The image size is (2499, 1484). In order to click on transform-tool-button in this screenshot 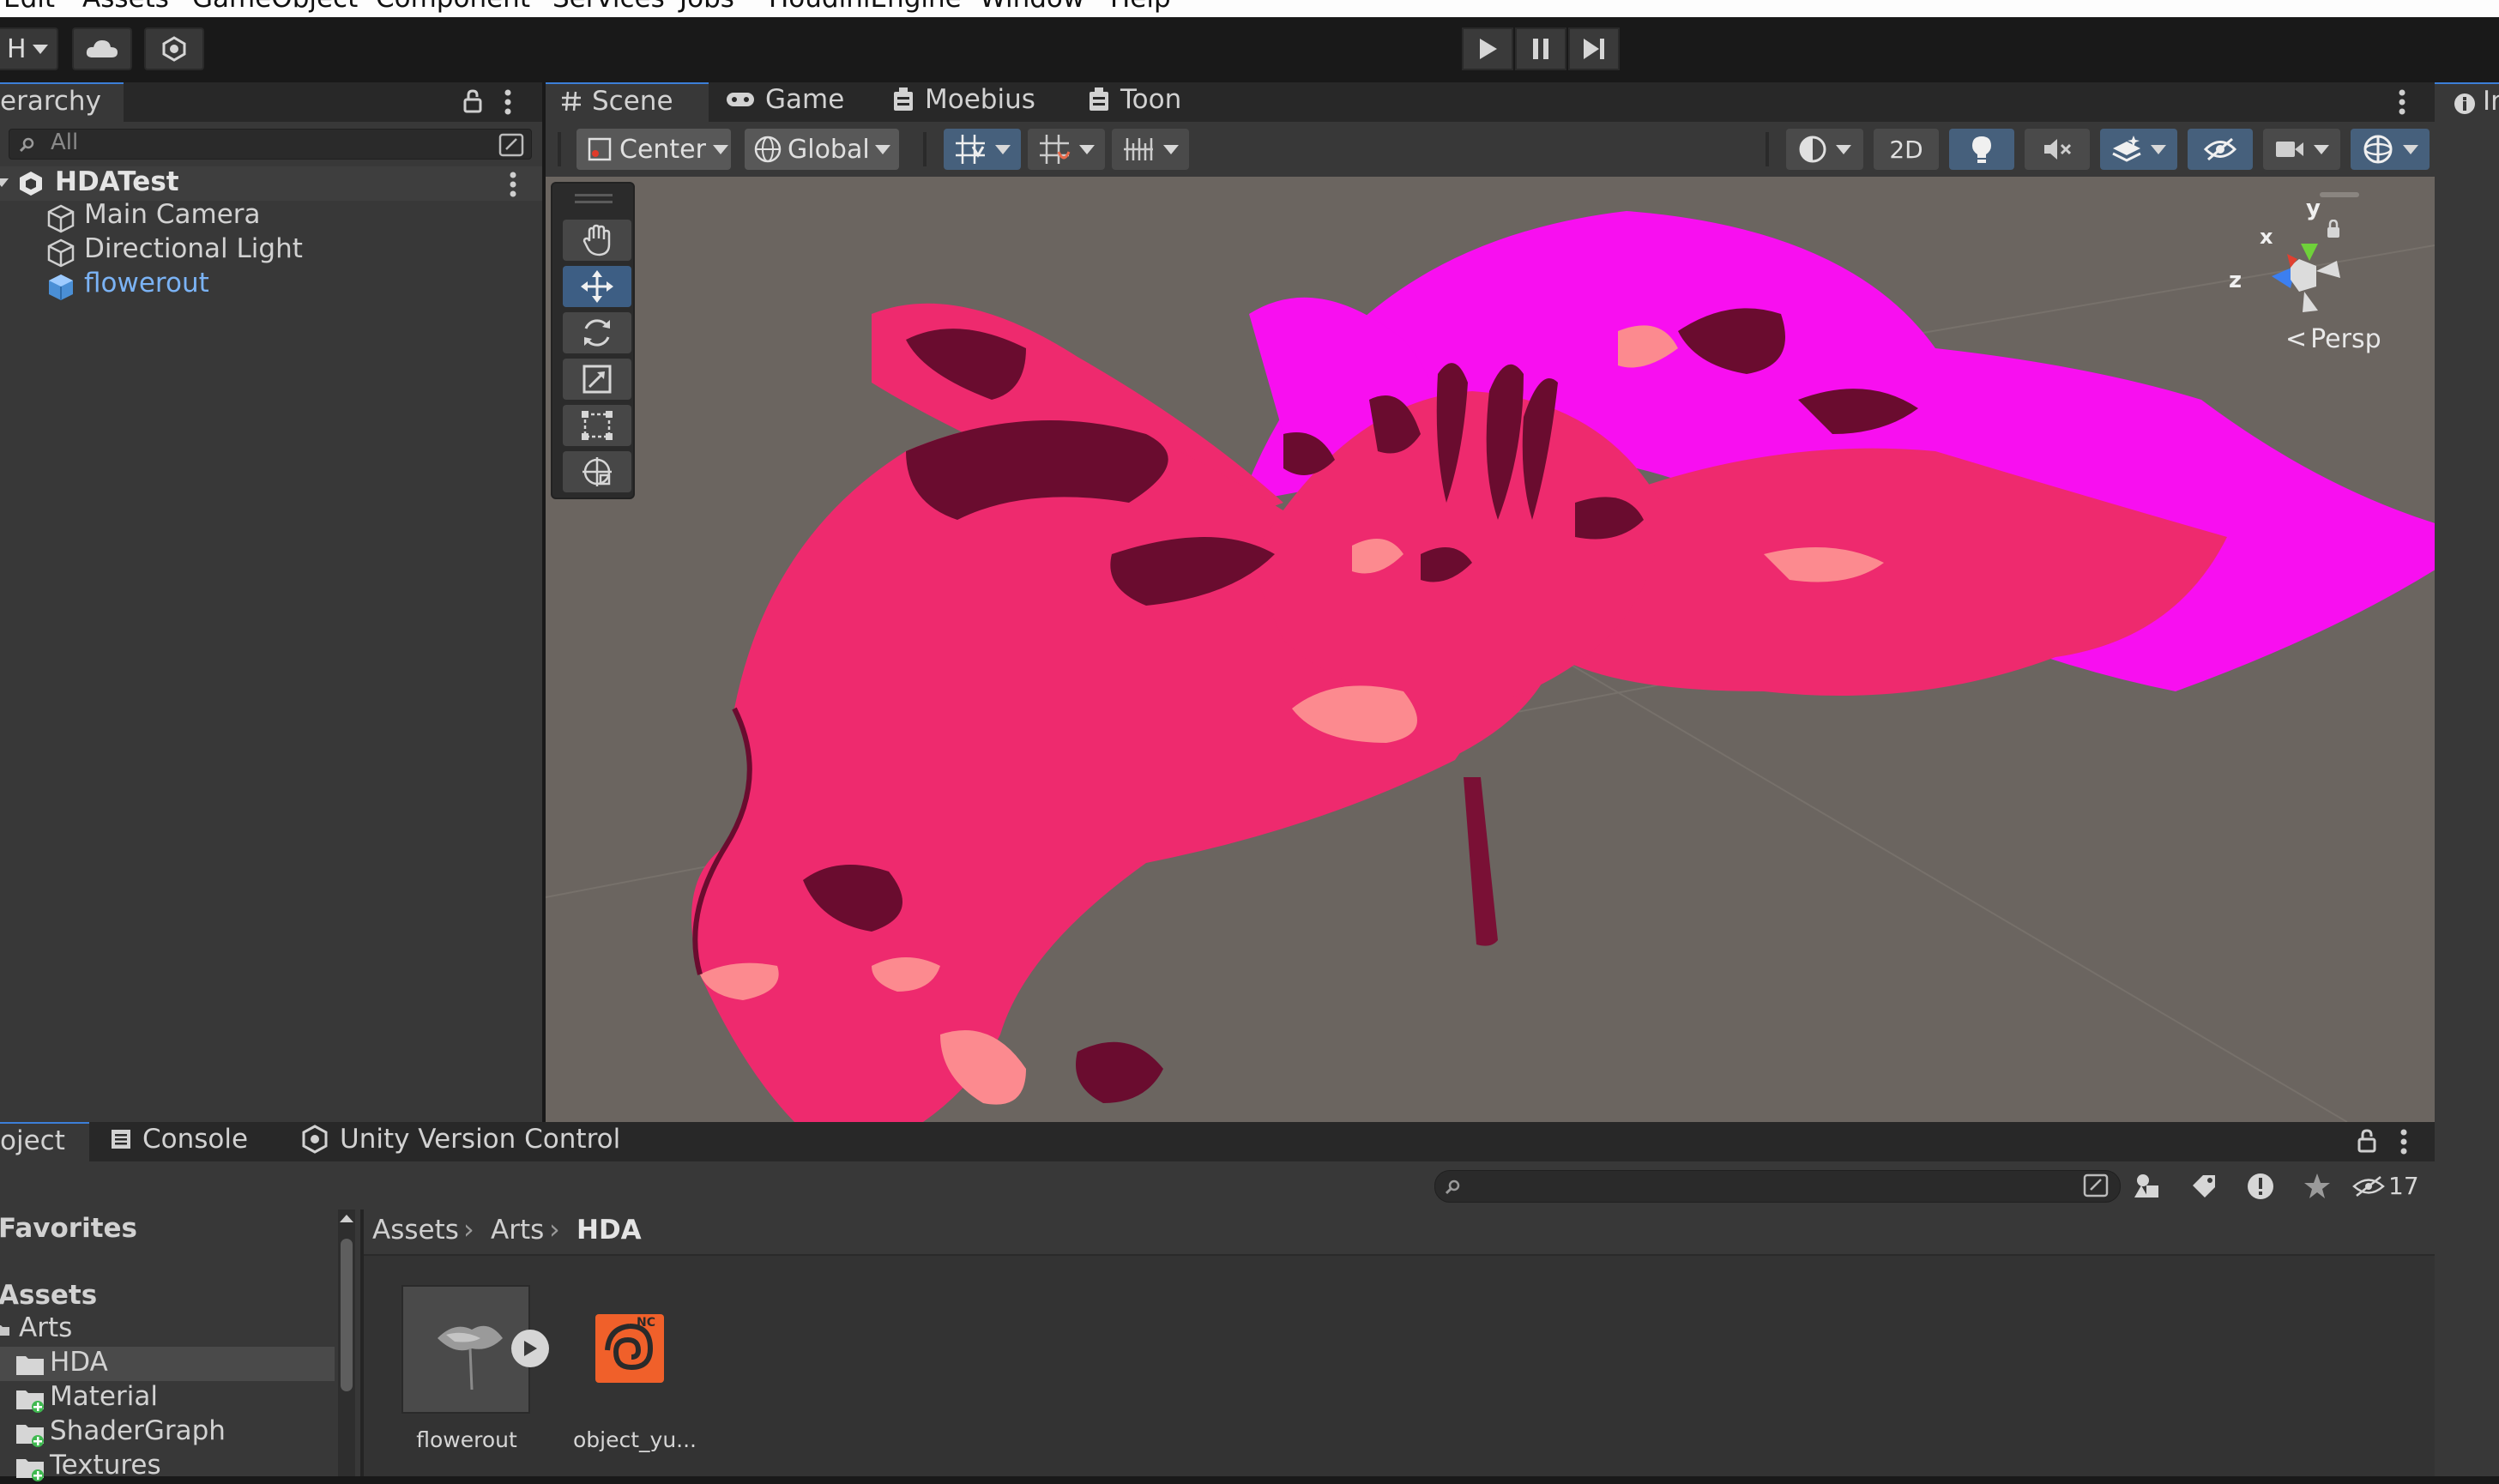, I will do `click(597, 471)`.